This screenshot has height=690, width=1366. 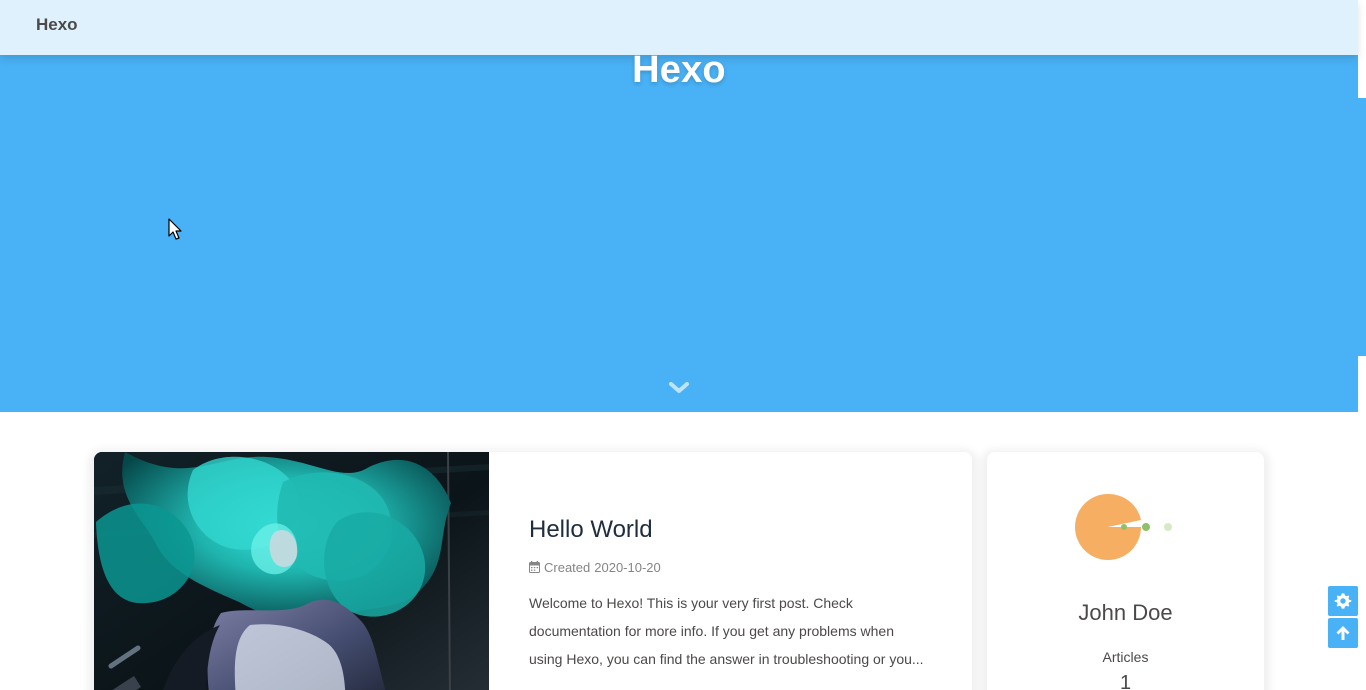 I want to click on smoke-cover-illustration, so click(x=291, y=571).